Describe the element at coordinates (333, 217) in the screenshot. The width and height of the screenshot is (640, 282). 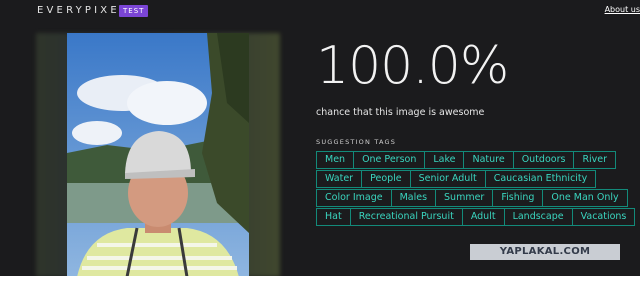
I see `tag-chip: Hat` at that location.